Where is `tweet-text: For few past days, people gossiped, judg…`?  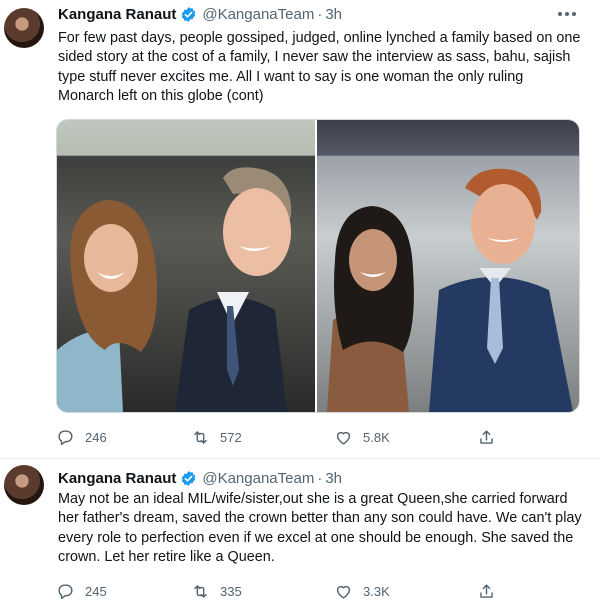 tweet-text: For few past days, people gossiped, judg… is located at coordinates (319, 67).